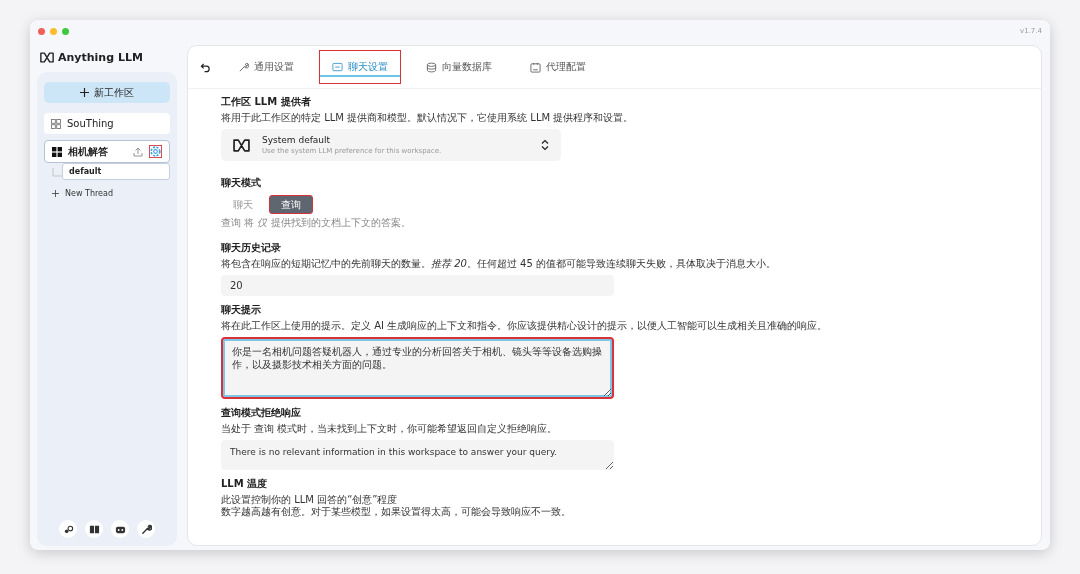  Describe the element at coordinates (88, 151) in the screenshot. I see `workspace-name: 相机解答` at that location.